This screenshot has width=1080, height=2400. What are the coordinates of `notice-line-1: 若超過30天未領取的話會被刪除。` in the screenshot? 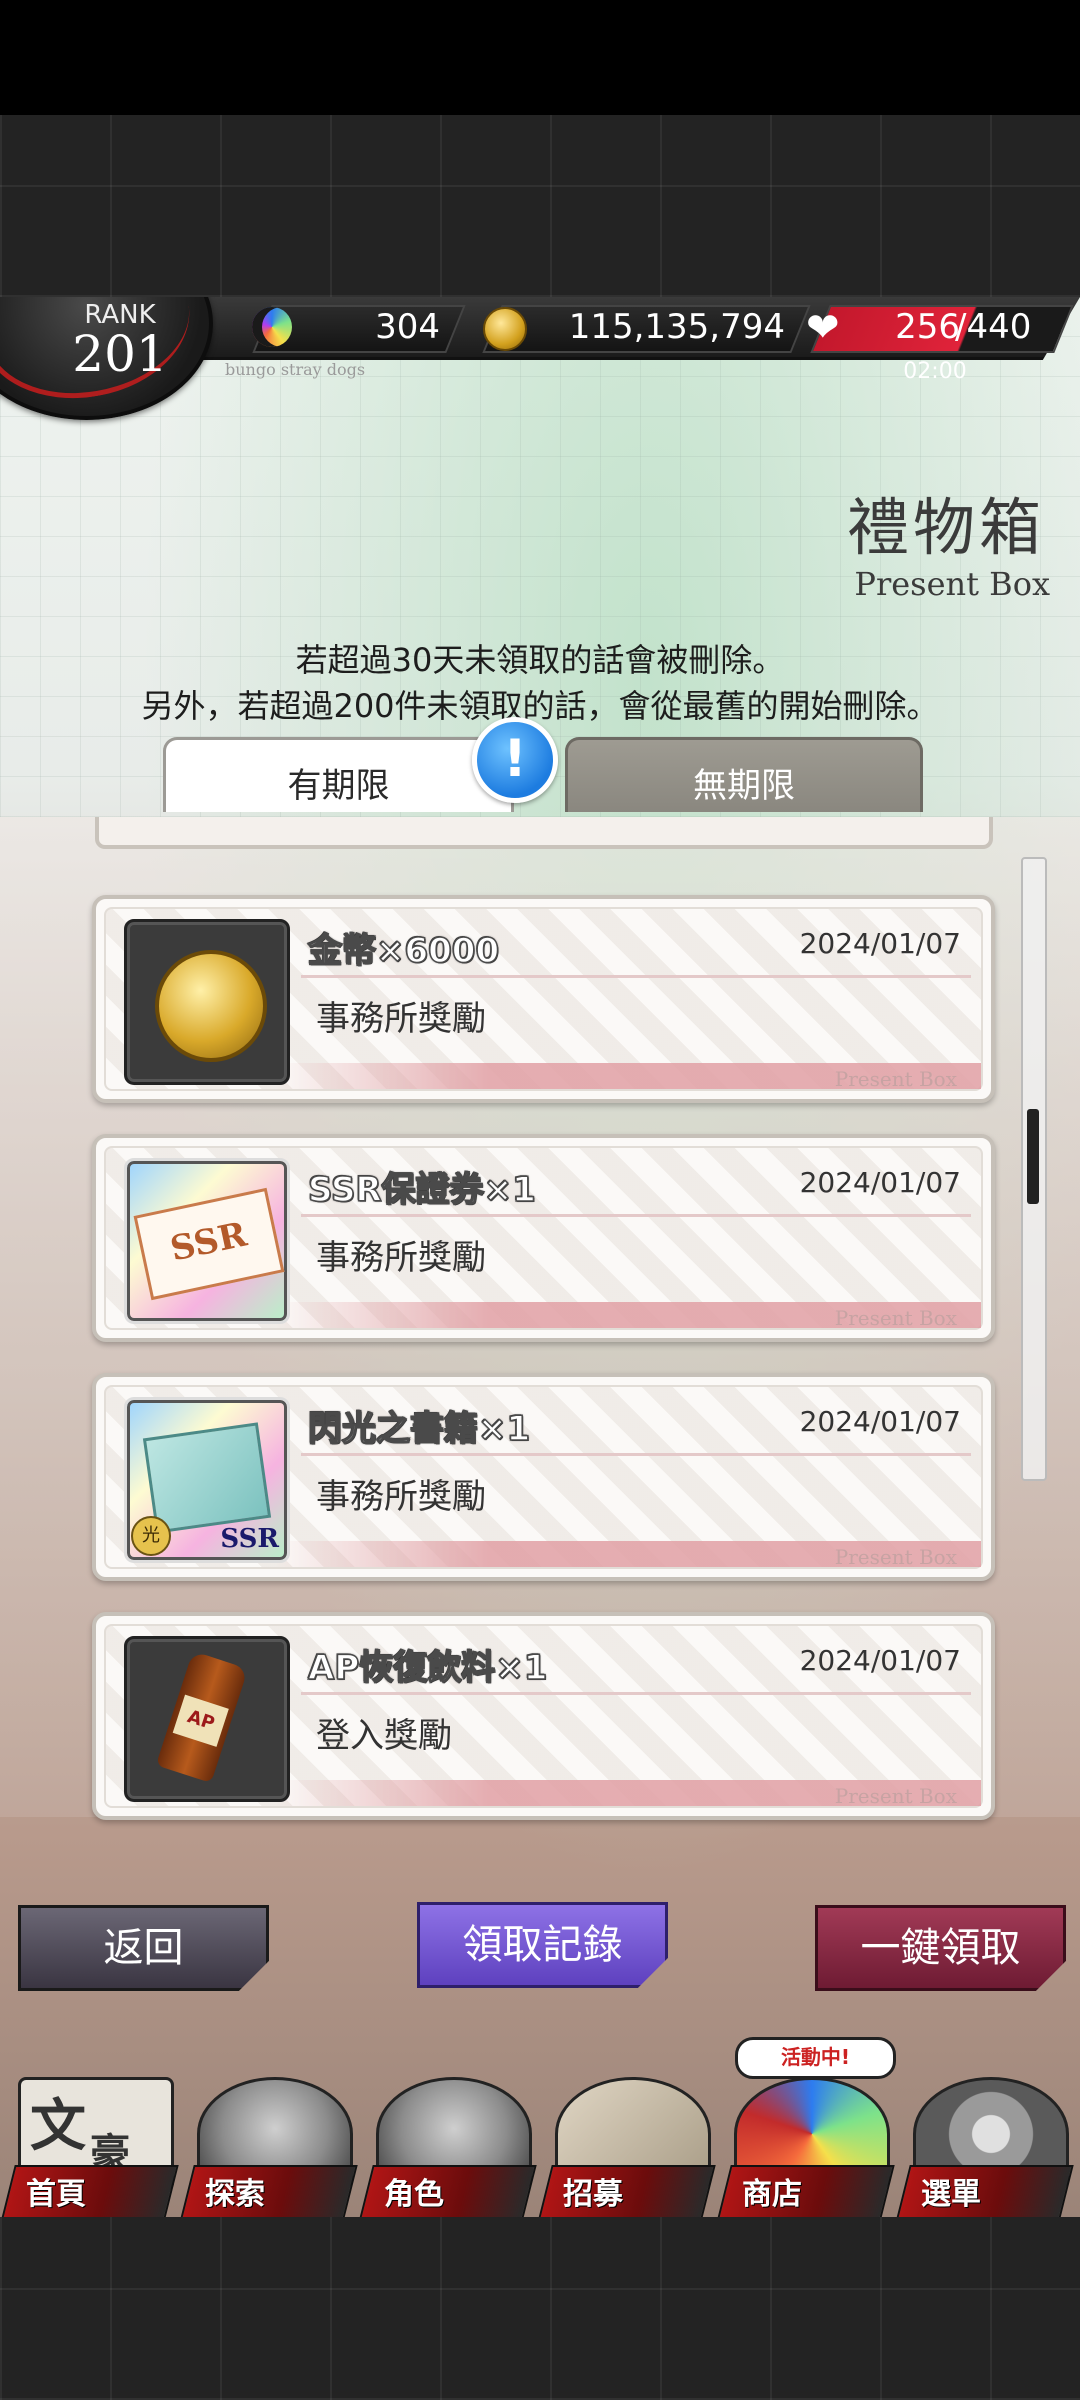 It's located at (540, 660).